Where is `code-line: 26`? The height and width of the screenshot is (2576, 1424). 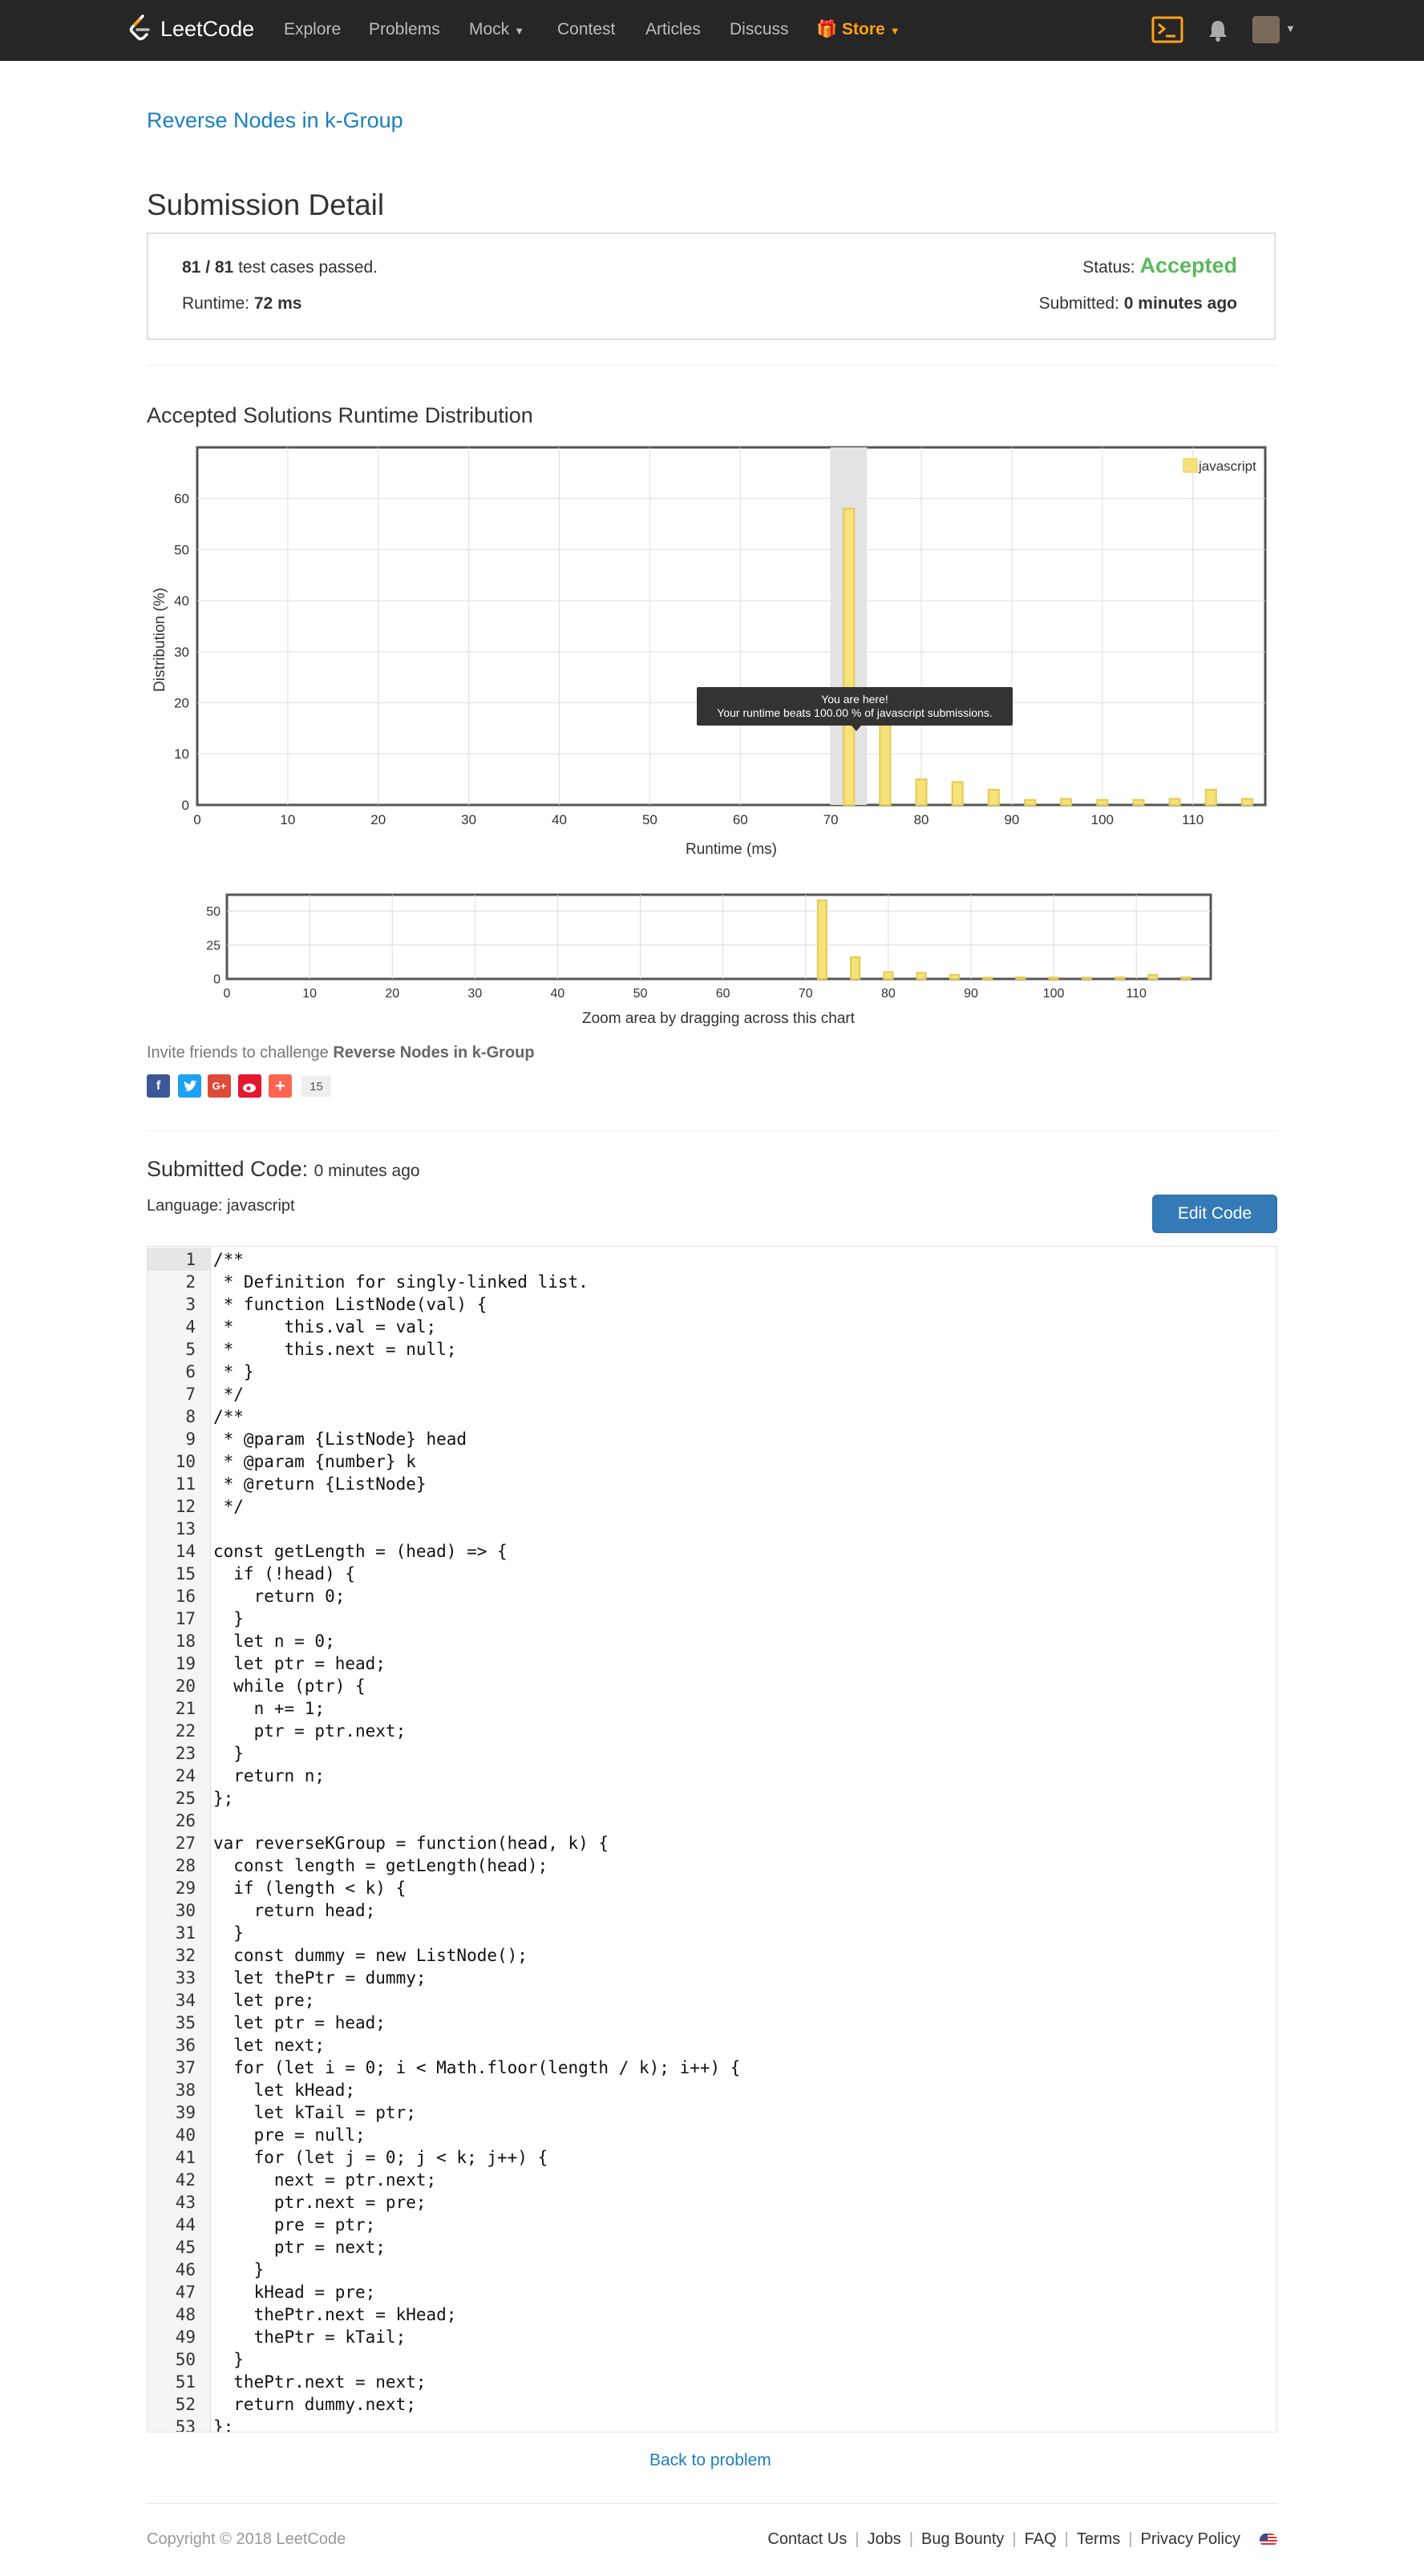
code-line: 26 is located at coordinates (709, 1821).